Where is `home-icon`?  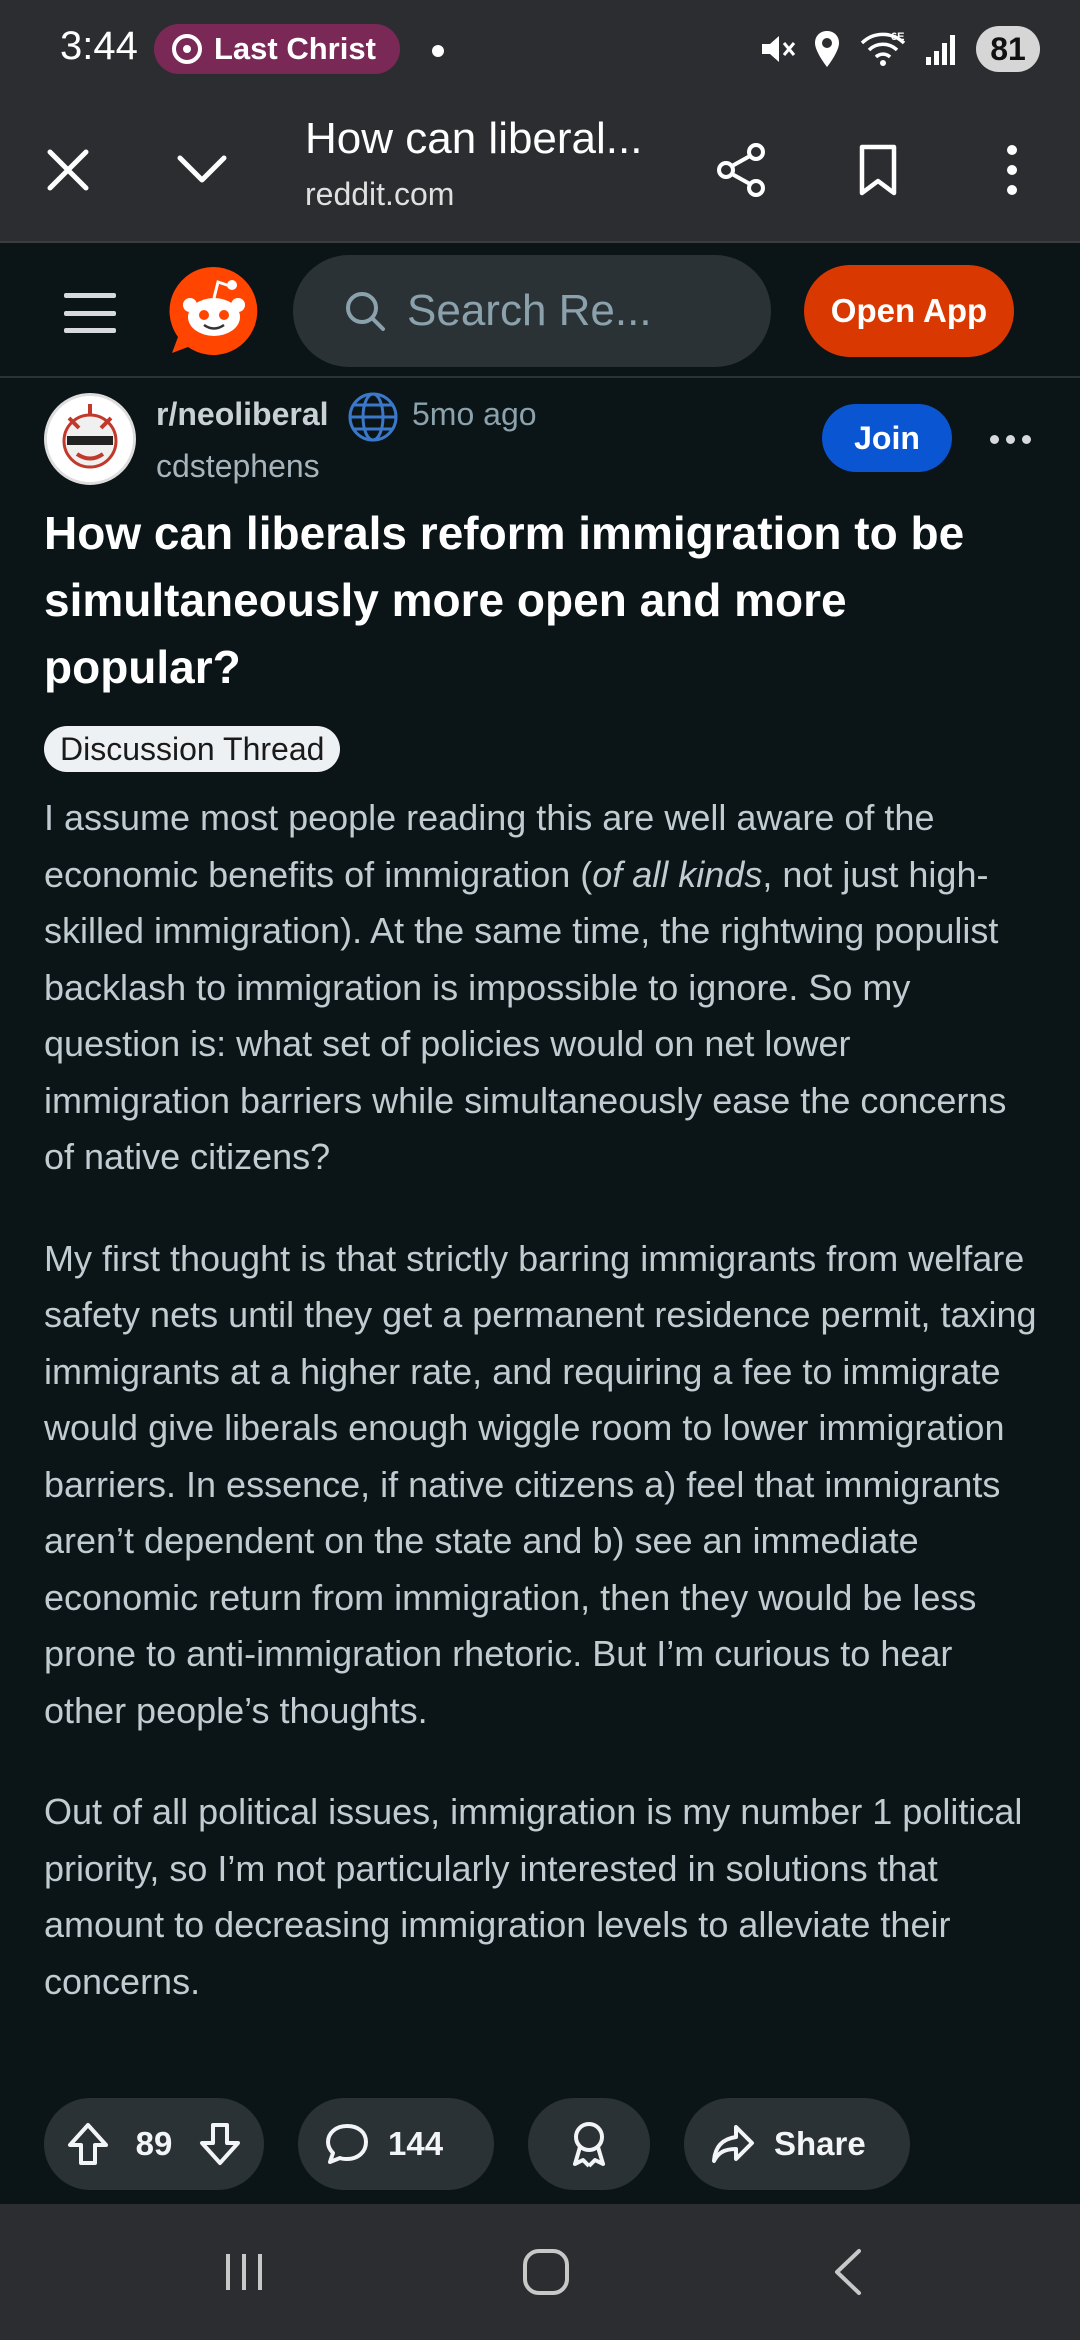 home-icon is located at coordinates (546, 2272).